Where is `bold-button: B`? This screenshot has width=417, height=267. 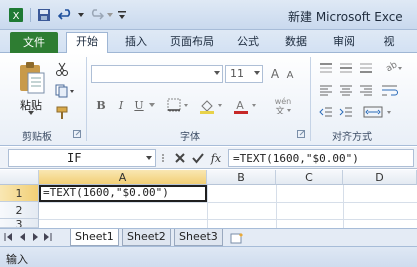
bold-button: B is located at coordinates (101, 105).